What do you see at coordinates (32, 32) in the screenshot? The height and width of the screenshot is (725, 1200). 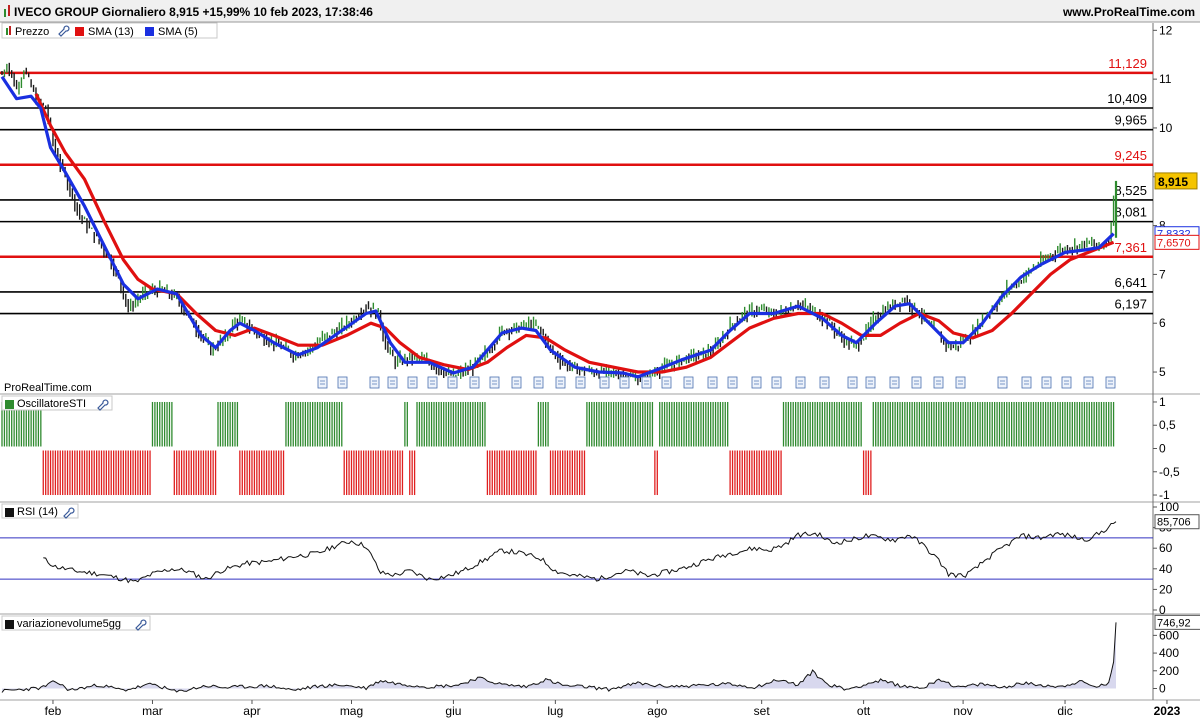 I see `legend-prezzo: Prezzo` at bounding box center [32, 32].